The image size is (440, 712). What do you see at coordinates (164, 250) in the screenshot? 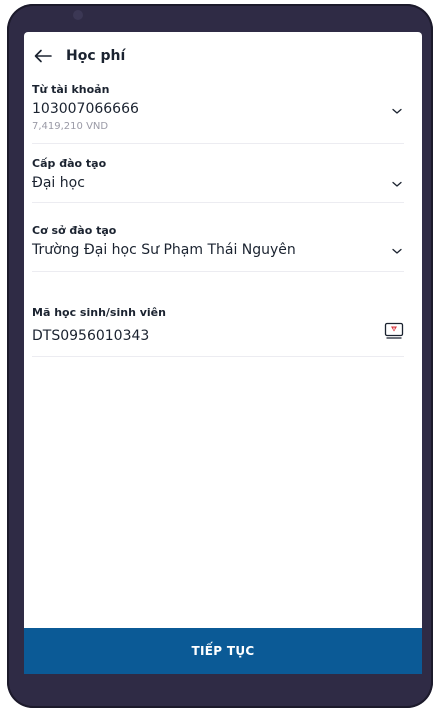
I see `institution-value: Trường Đại học Sư Phạm Thái Nguyên` at bounding box center [164, 250].